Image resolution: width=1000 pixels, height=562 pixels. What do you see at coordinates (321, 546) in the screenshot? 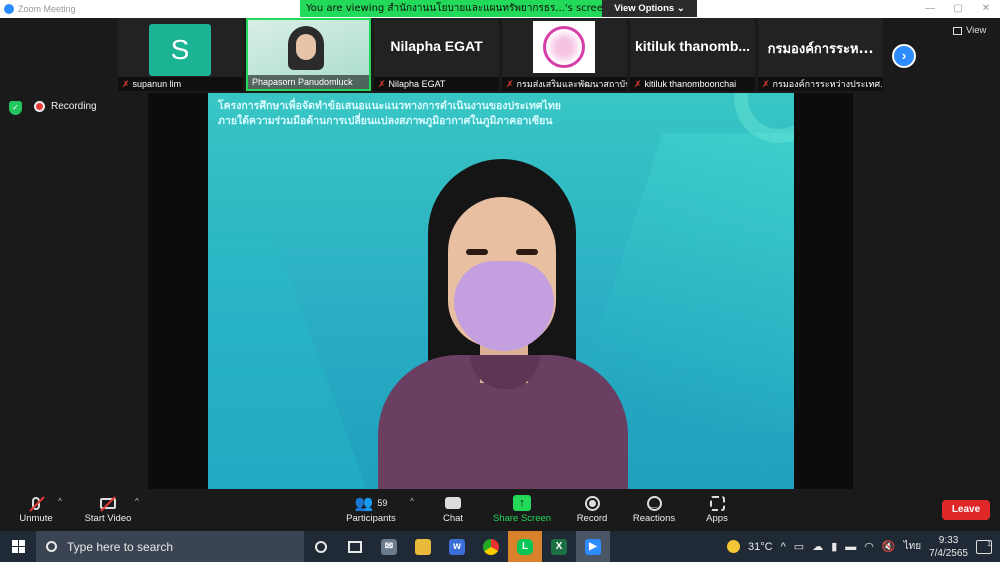
I see `cortana-icon` at bounding box center [321, 546].